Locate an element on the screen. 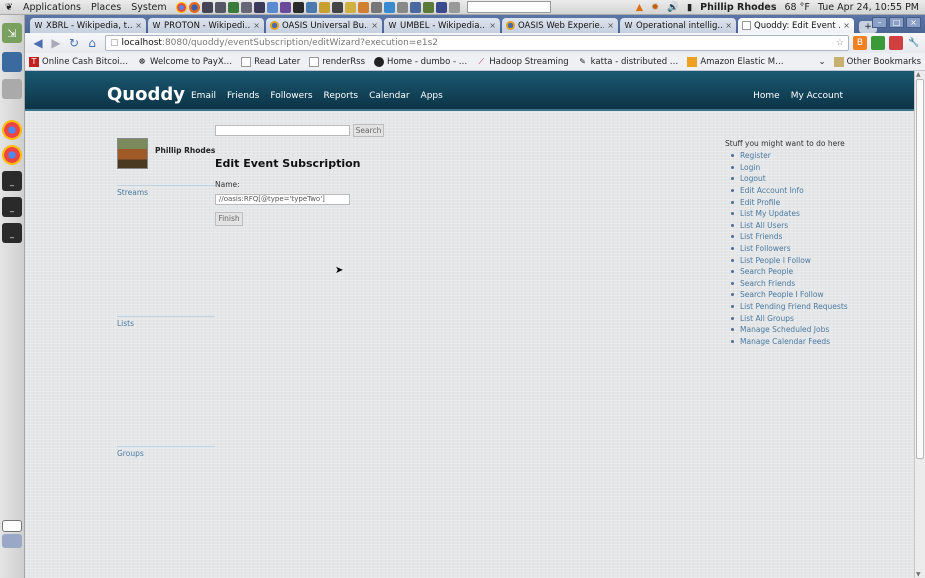  other-bookmarks: Other Bookmarks is located at coordinates (877, 61).